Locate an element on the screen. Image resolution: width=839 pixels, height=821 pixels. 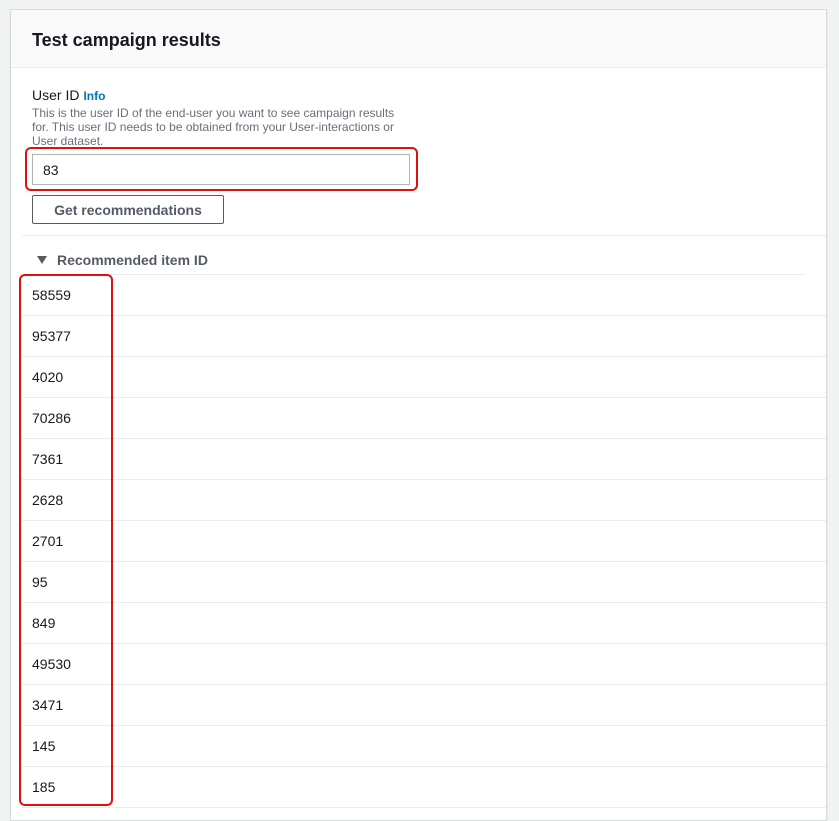
recommended-items-toggle: Recommended item ID is located at coordinates (122, 260).